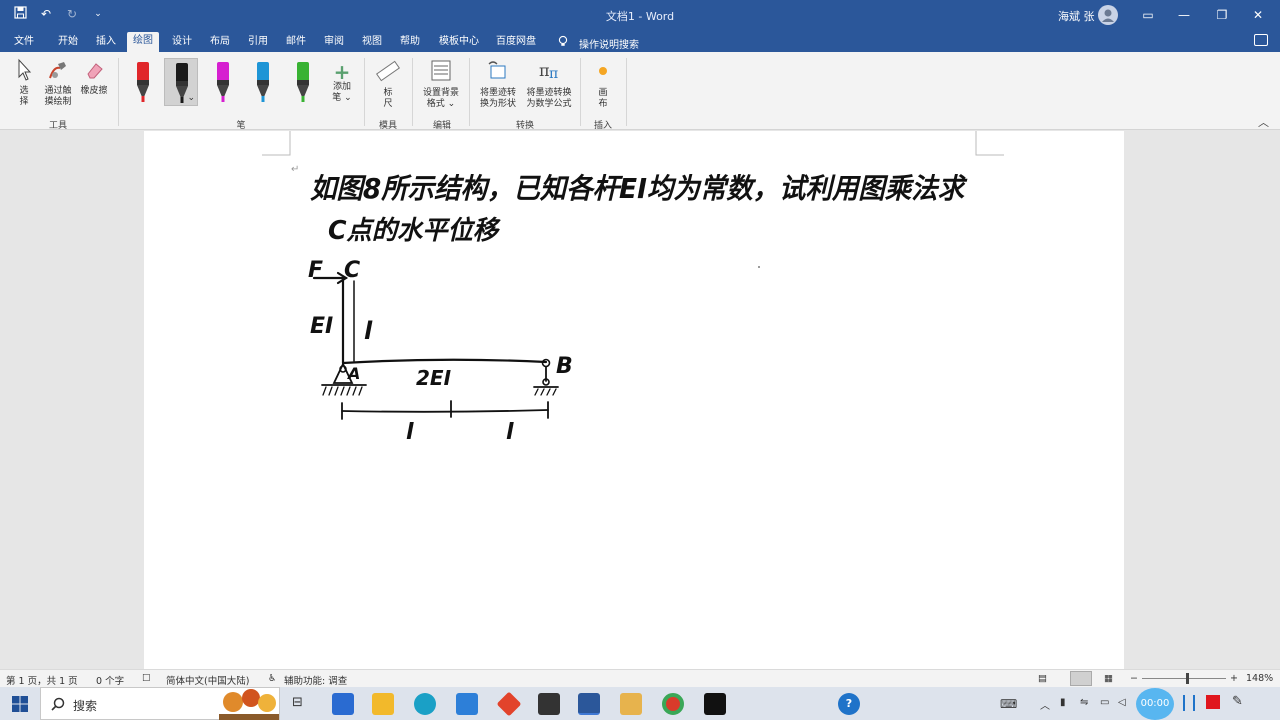 This screenshot has width=1280, height=720. I want to click on pen-magenta, so click(223, 82).